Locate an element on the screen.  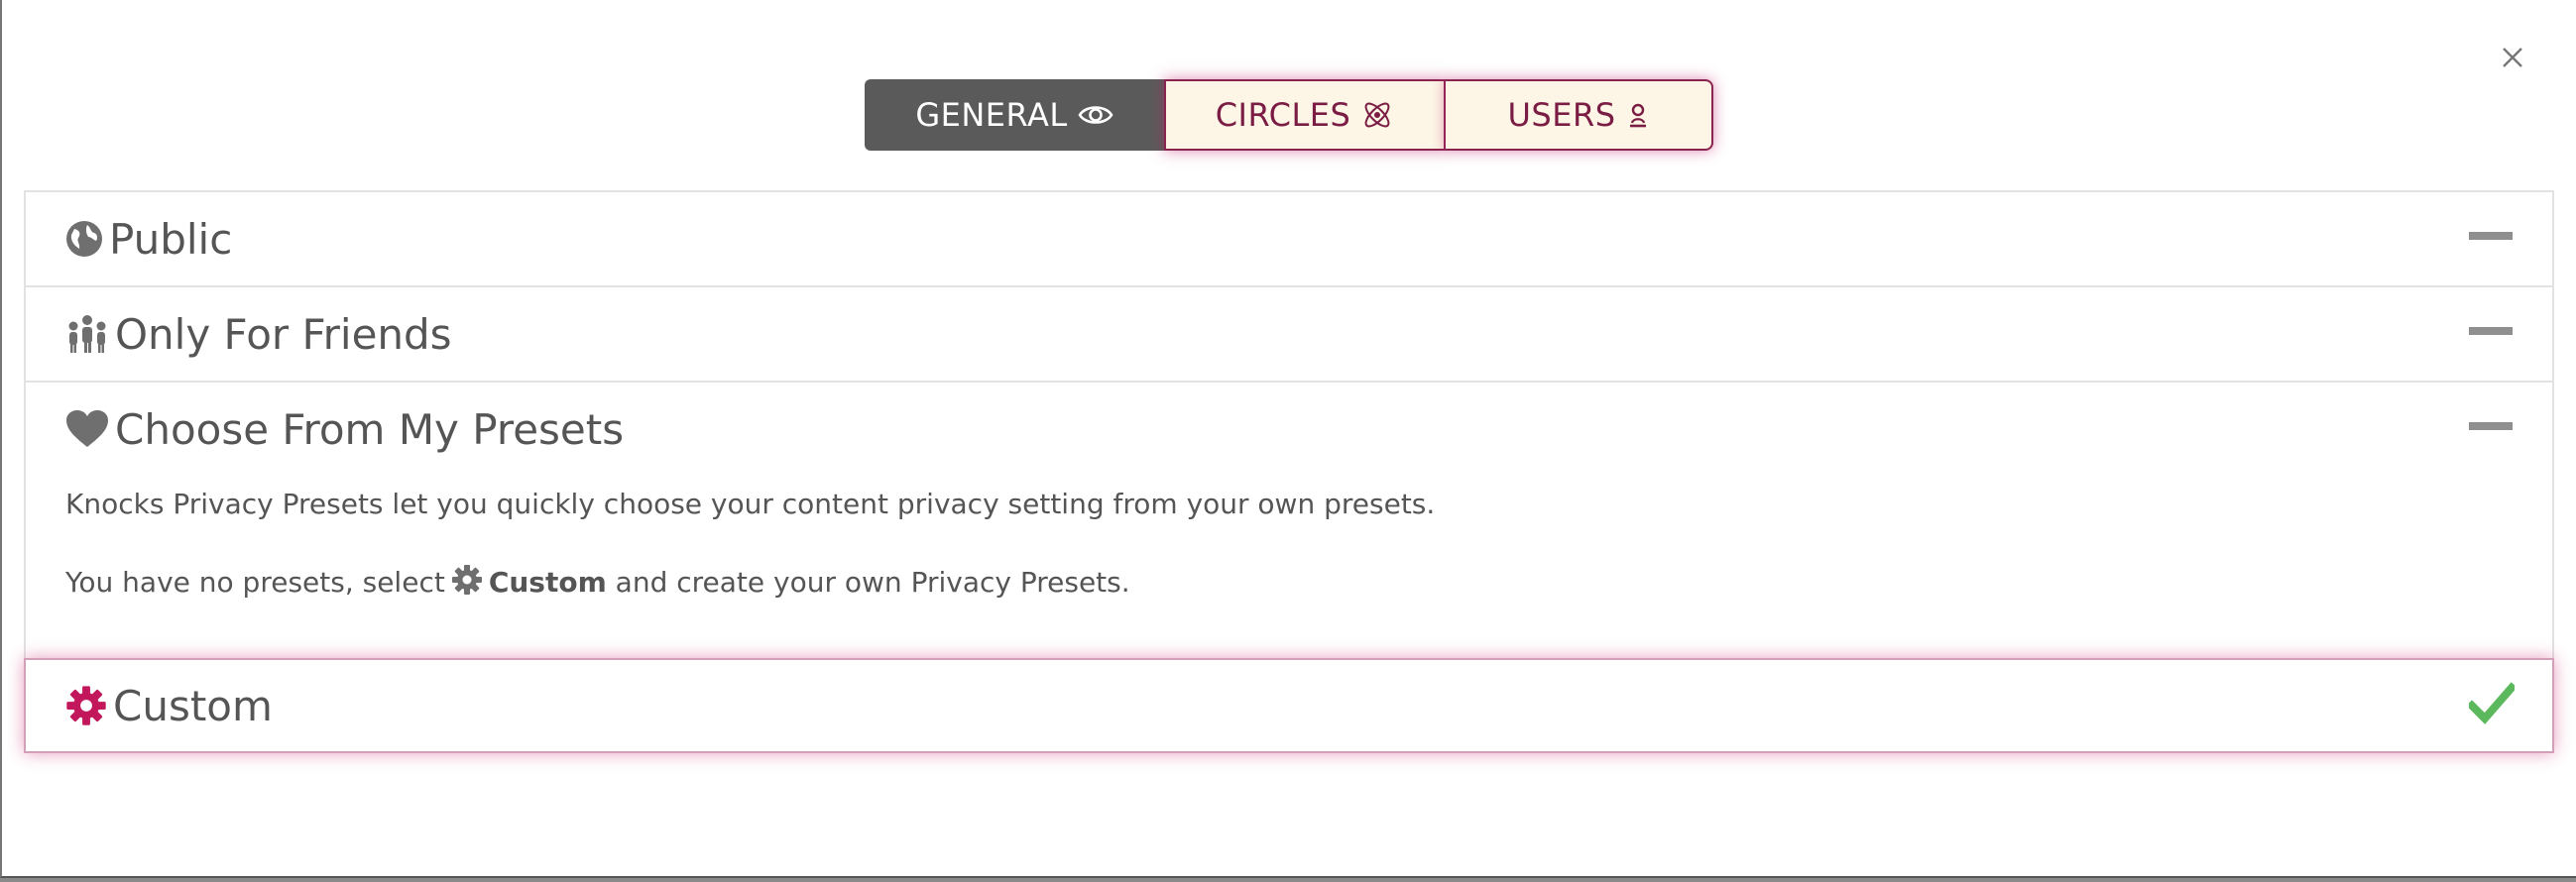
option-custom-header: Custom is located at coordinates (1289, 705).